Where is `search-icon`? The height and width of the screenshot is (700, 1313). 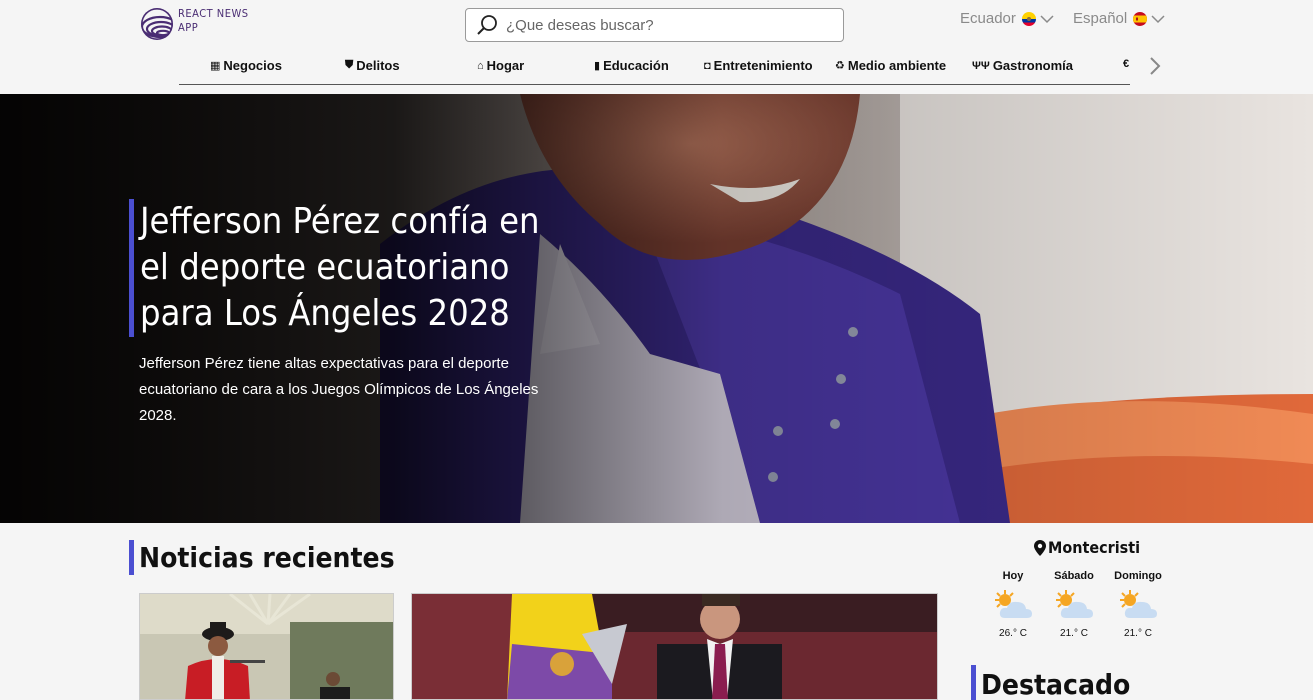 search-icon is located at coordinates (487, 25).